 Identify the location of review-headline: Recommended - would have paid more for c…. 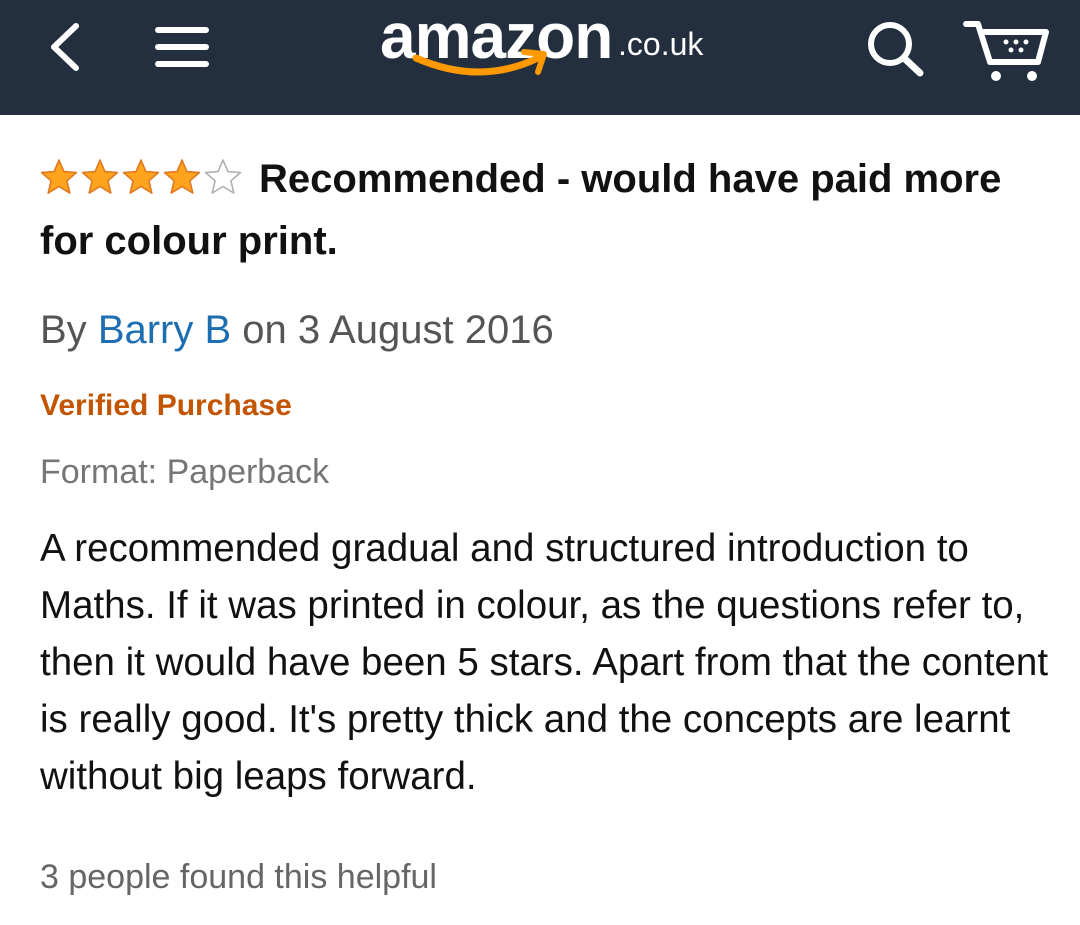
(545, 210).